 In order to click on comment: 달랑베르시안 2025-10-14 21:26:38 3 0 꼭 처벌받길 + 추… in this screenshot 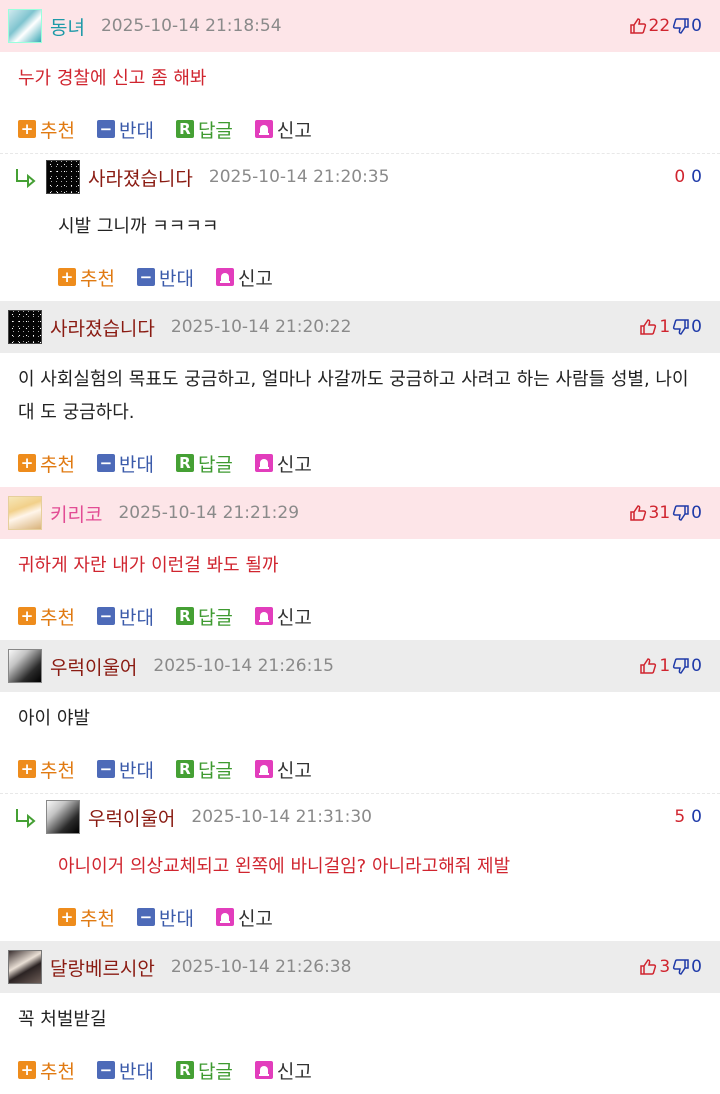, I will do `click(360, 1017)`.